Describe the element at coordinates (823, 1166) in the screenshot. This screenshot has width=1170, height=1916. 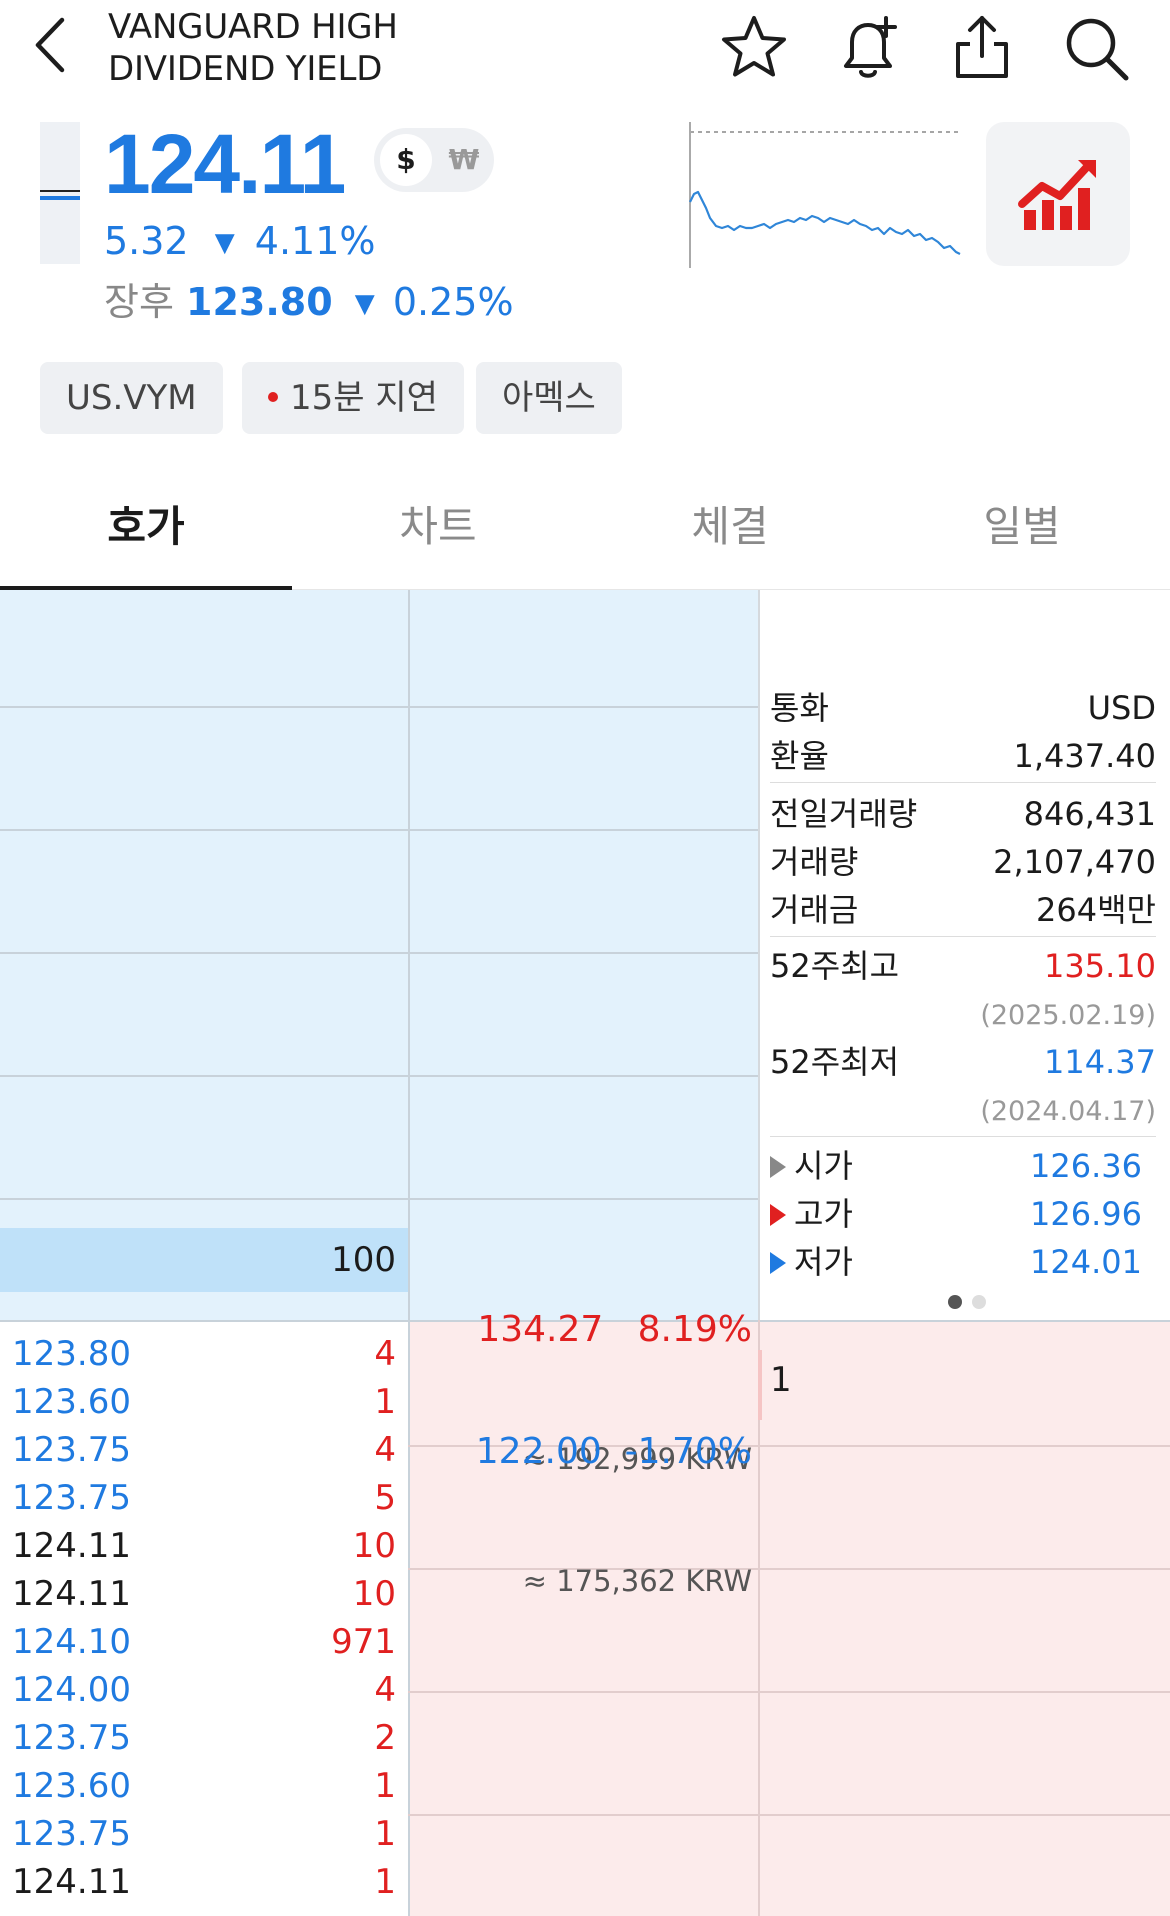
I see `info-label: 시가` at that location.